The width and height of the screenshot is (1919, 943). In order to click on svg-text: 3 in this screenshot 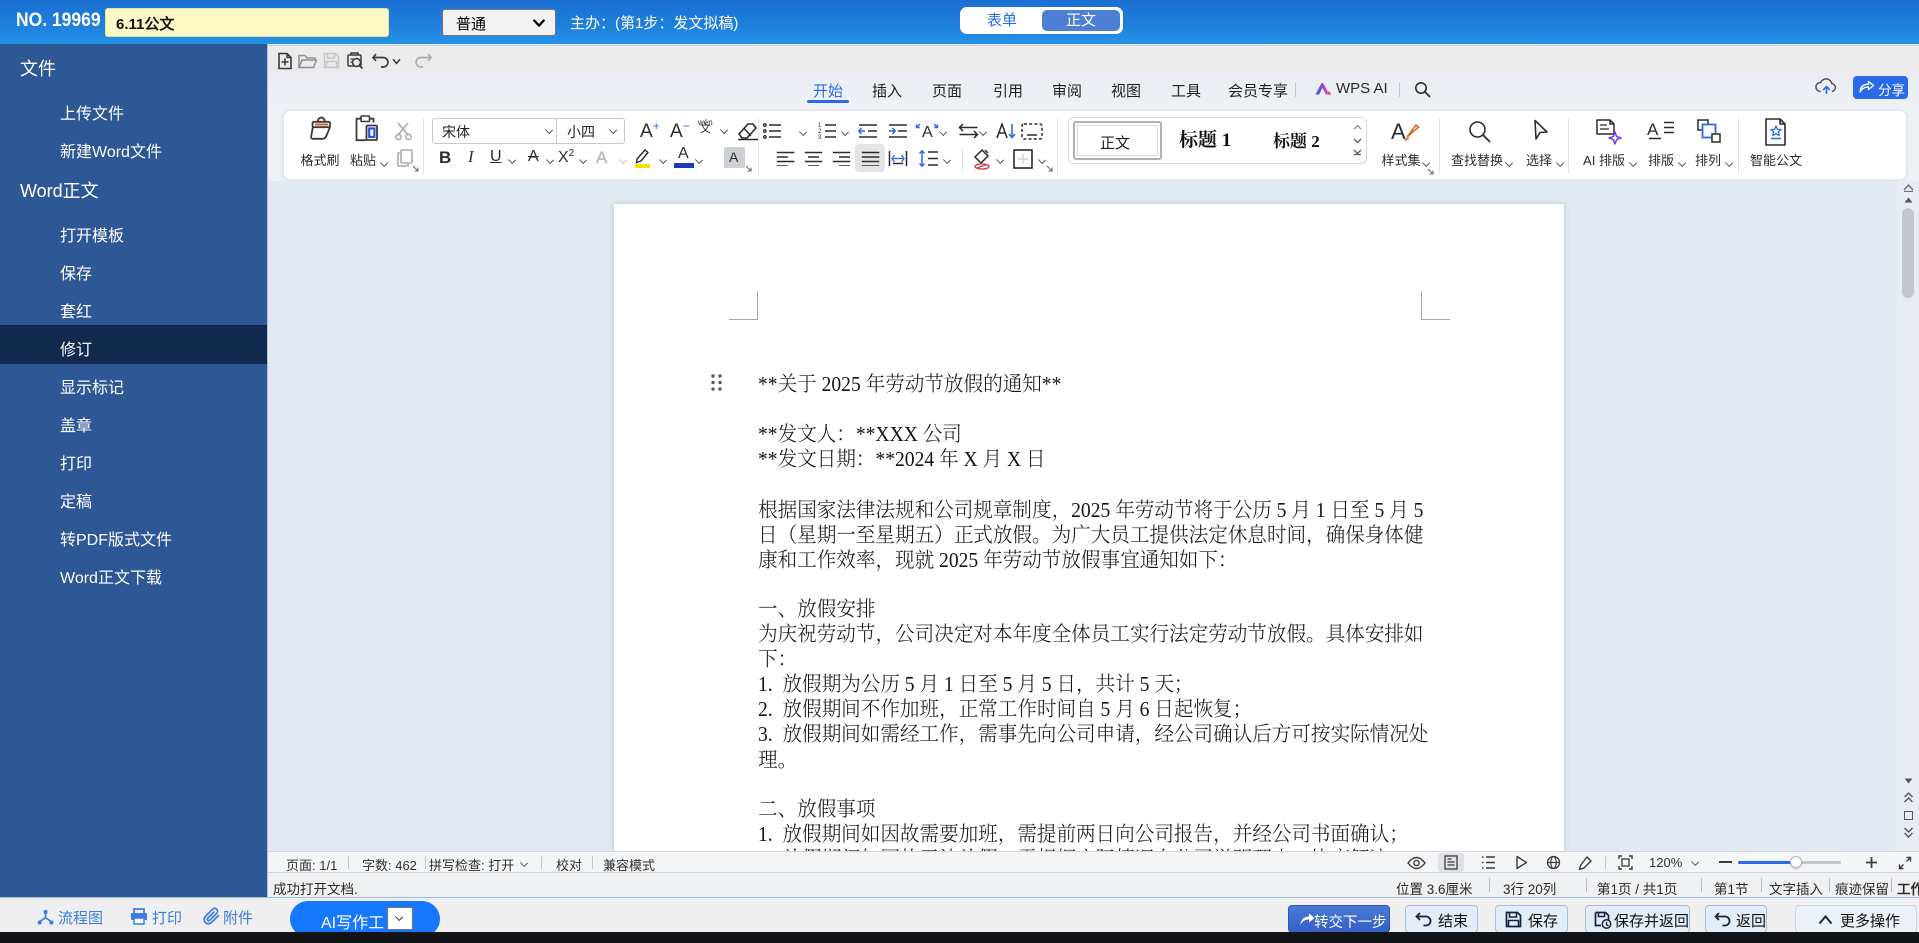, I will do `click(820, 137)`.